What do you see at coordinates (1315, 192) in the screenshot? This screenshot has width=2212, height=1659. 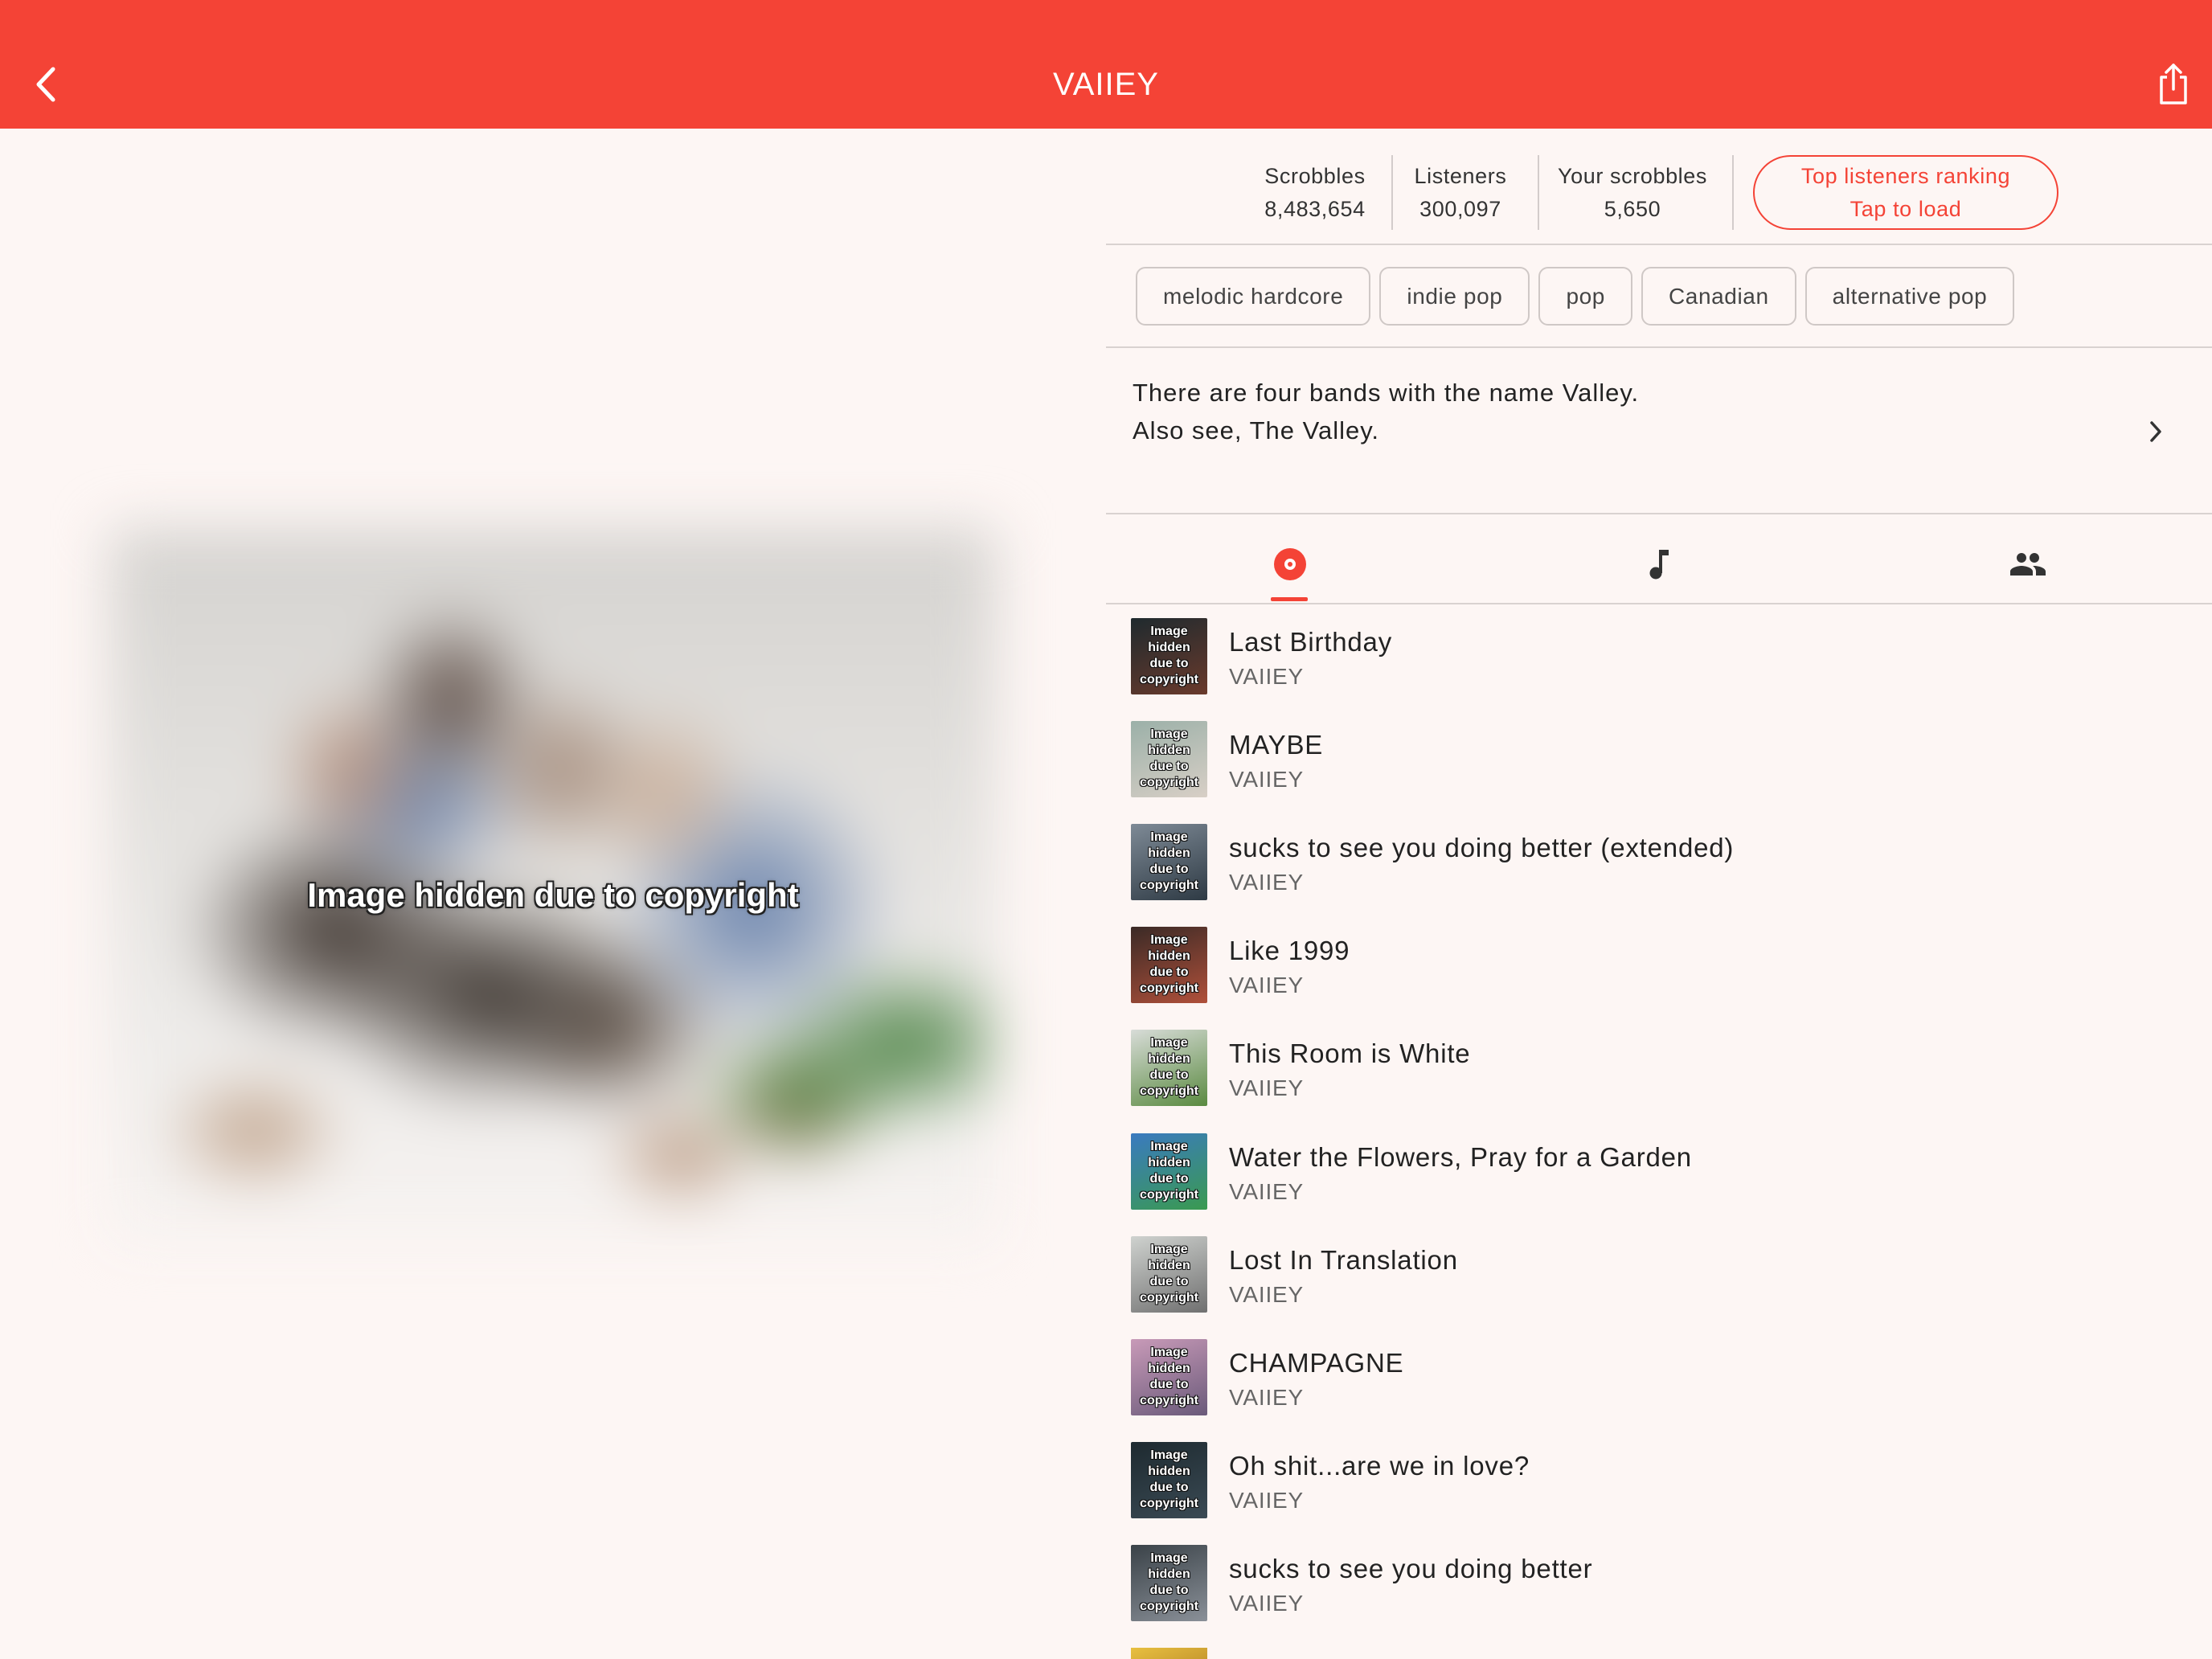 I see `stat-scrobbles: Scrobbles 8,483,654` at bounding box center [1315, 192].